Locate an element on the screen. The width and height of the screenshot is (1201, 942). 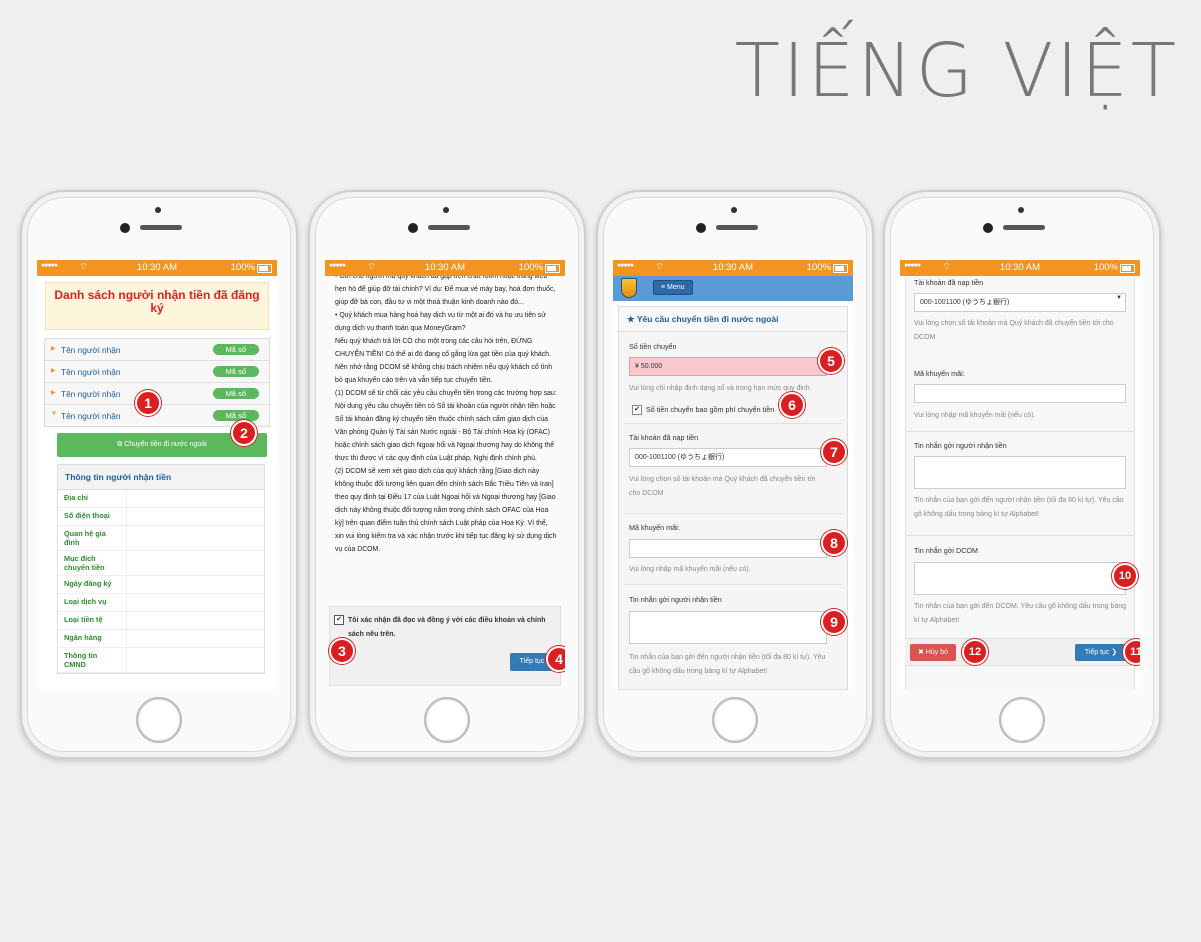
code-badge: Mã số is located at coordinates (235, 415).